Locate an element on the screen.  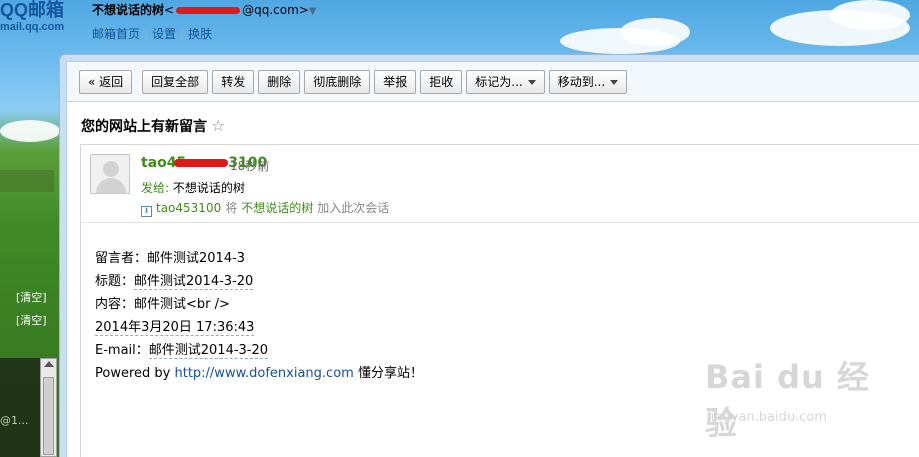
star-icon: ☆ is located at coordinates (218, 125).